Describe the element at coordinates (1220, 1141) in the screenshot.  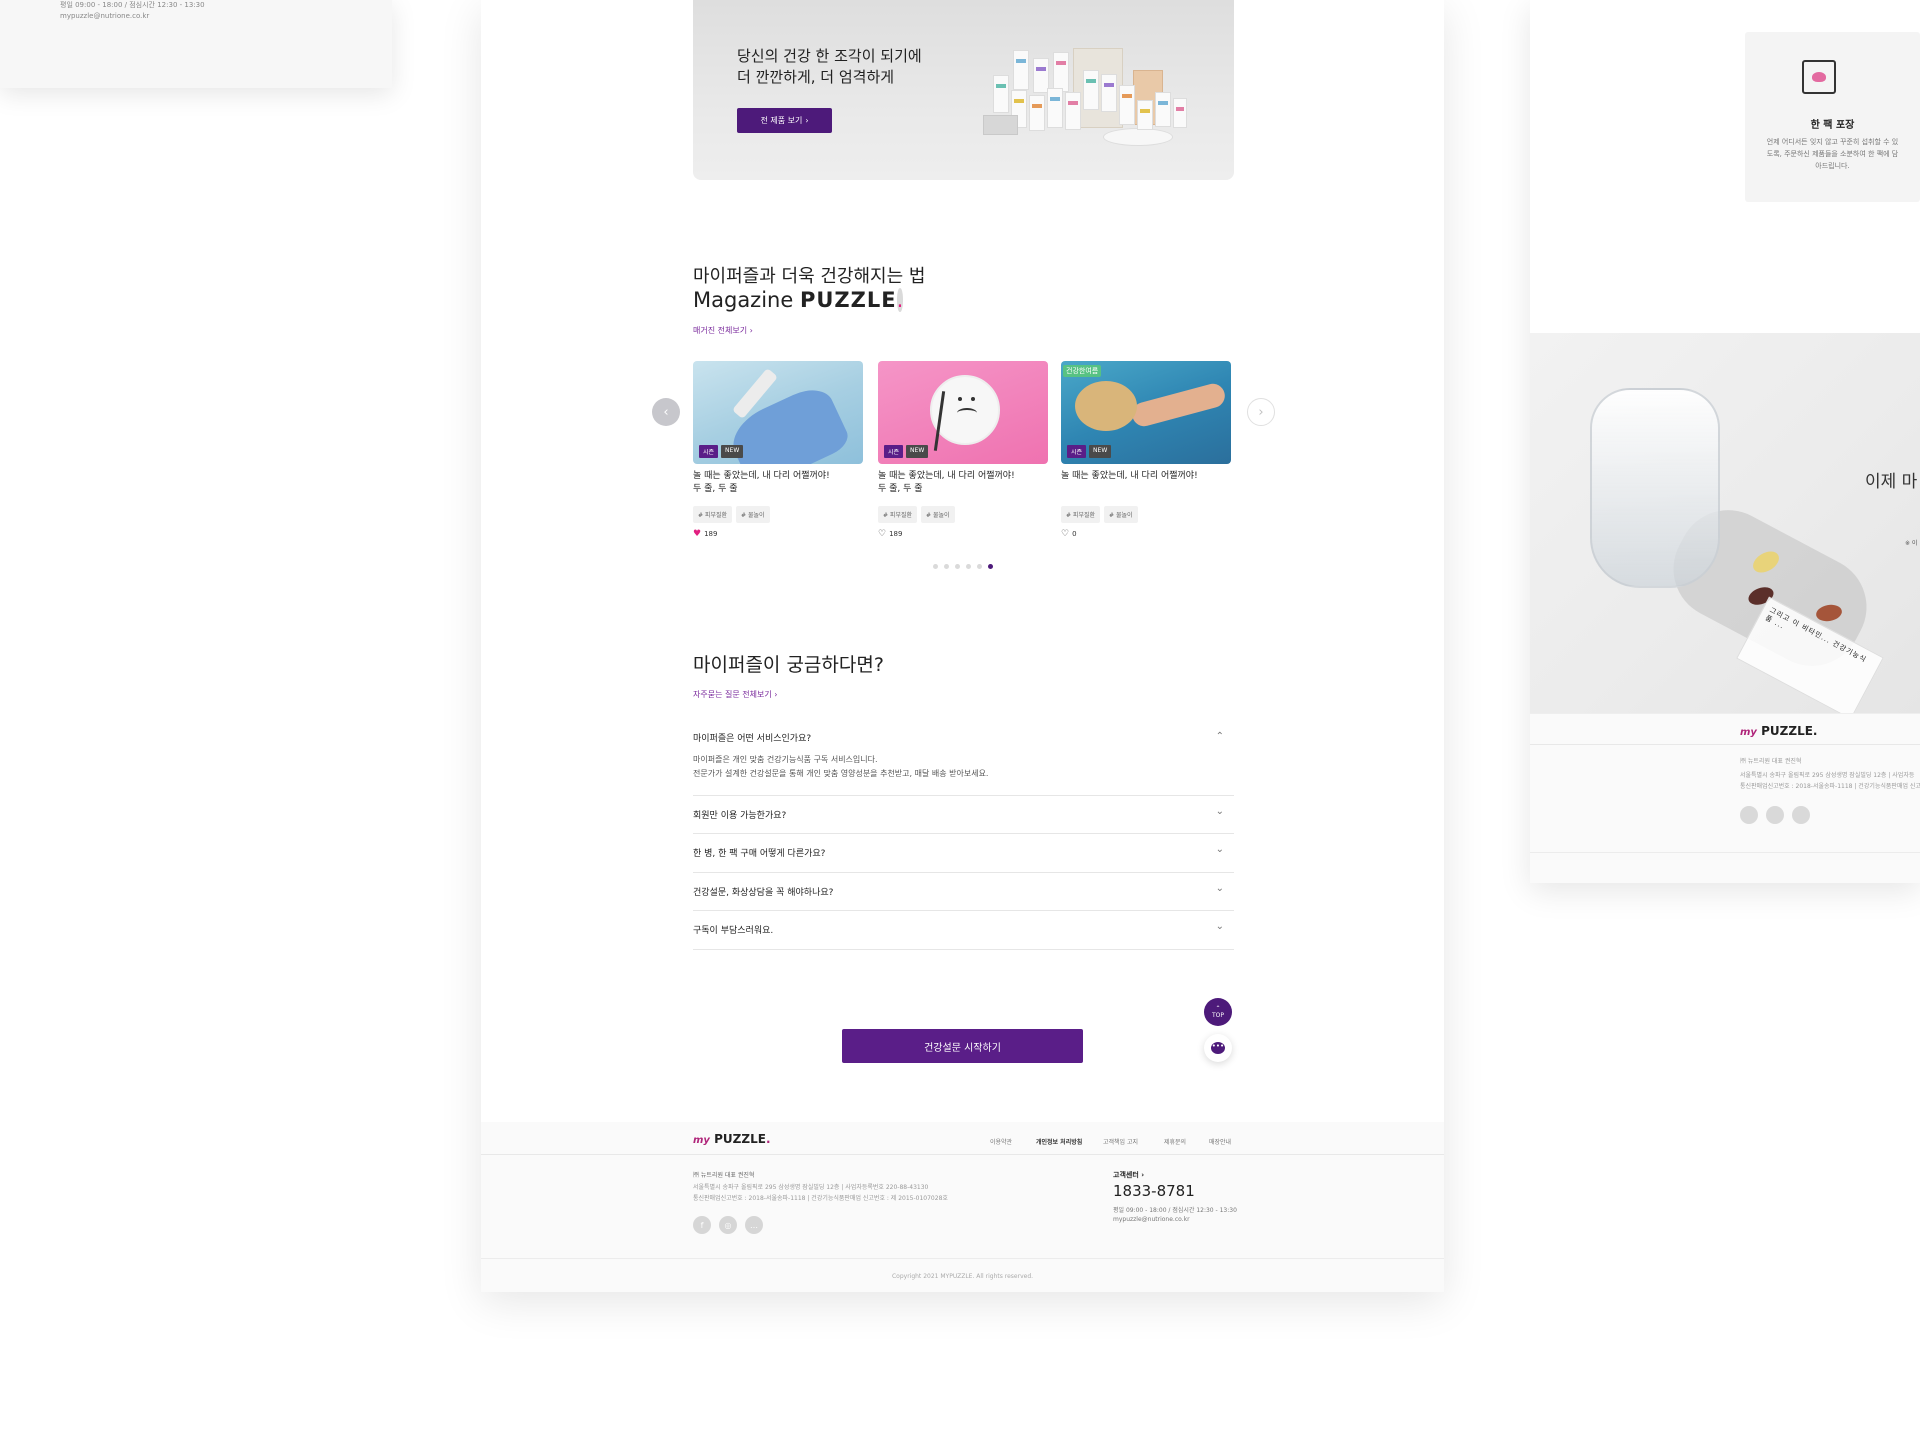
I see `footer-link-stores: 매장안내` at that location.